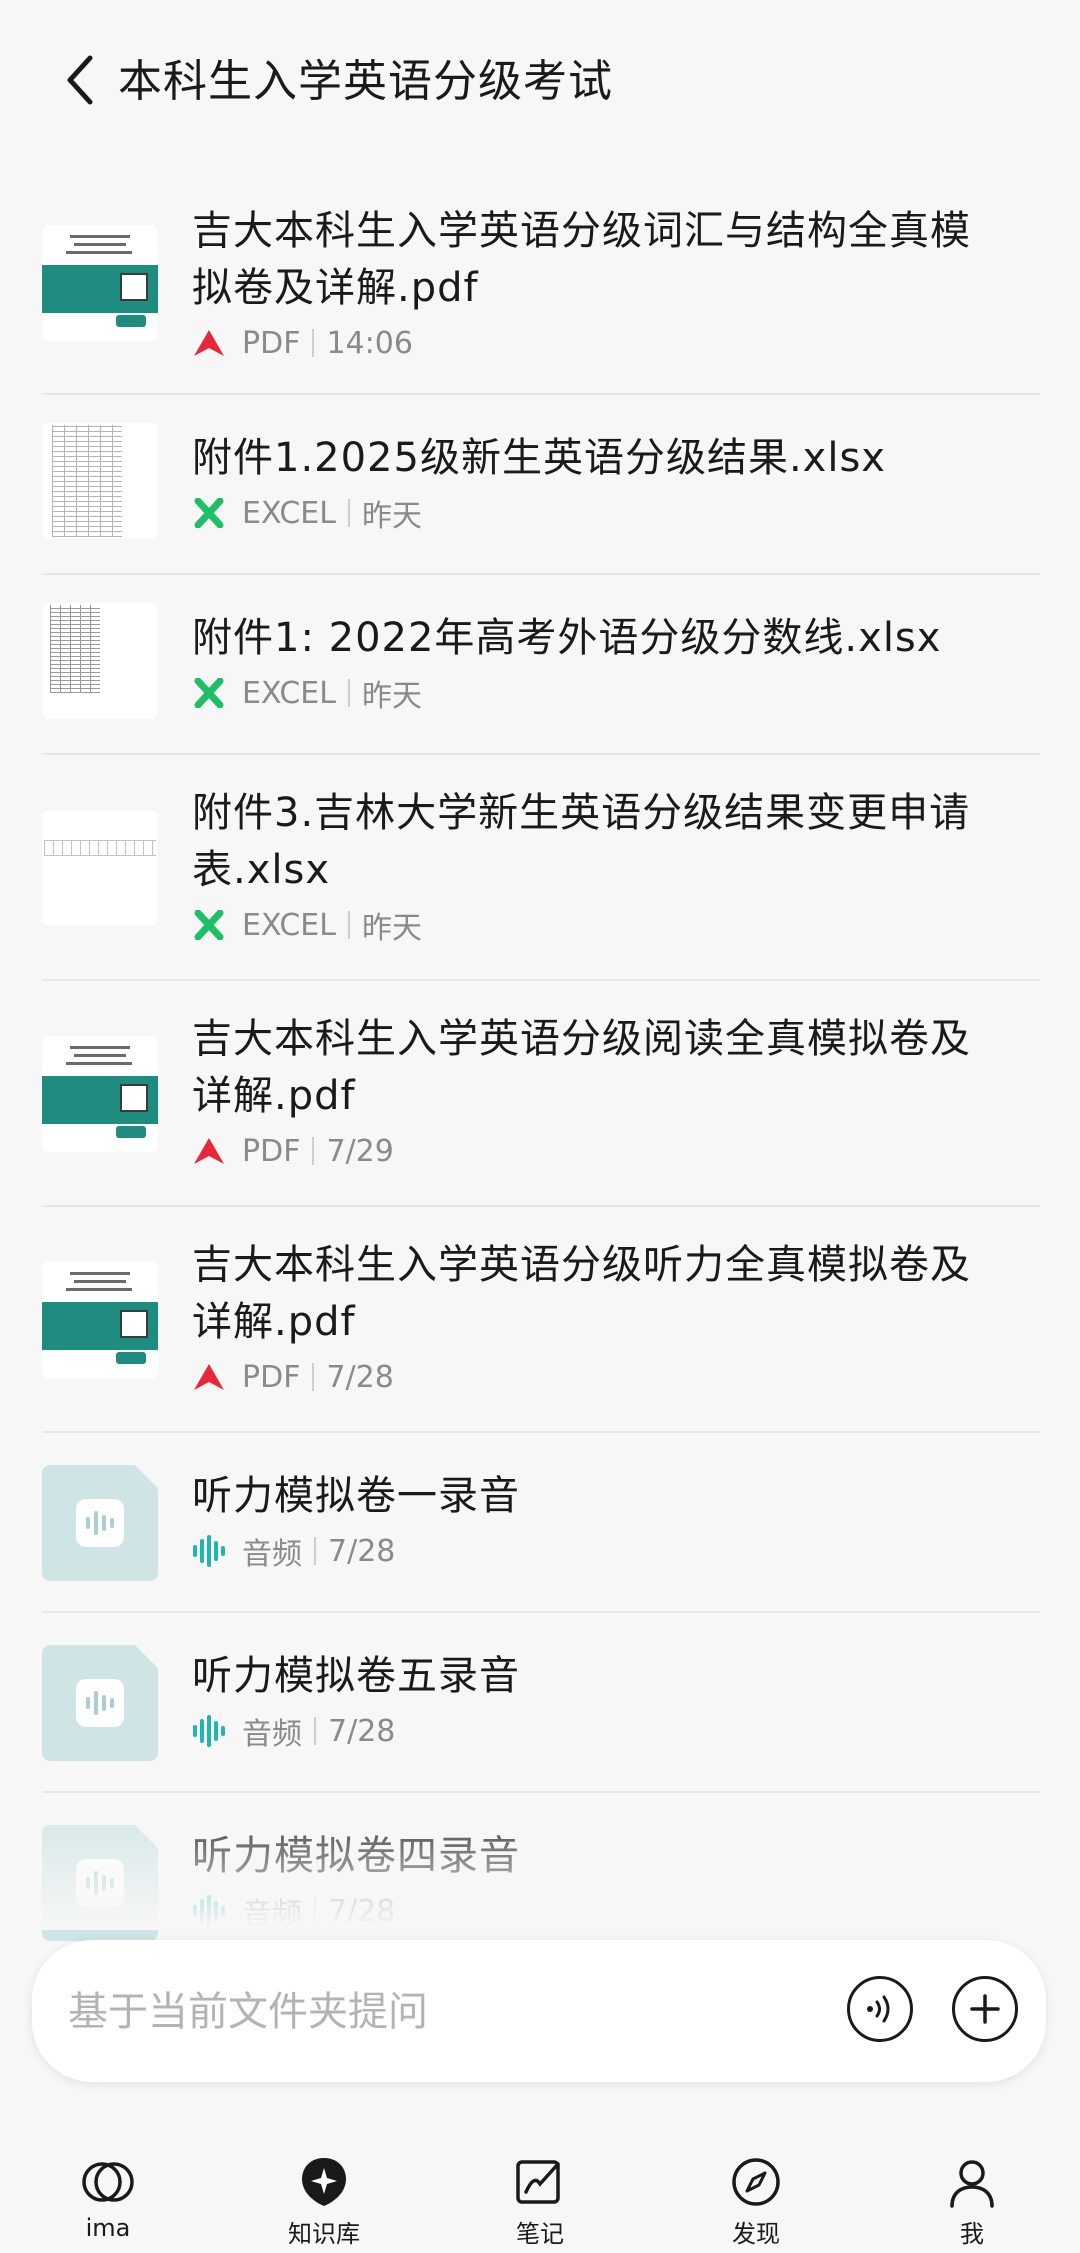 The height and width of the screenshot is (2253, 1080). What do you see at coordinates (356, 1676) in the screenshot?
I see `file-name: 听力模拟卷五录音` at bounding box center [356, 1676].